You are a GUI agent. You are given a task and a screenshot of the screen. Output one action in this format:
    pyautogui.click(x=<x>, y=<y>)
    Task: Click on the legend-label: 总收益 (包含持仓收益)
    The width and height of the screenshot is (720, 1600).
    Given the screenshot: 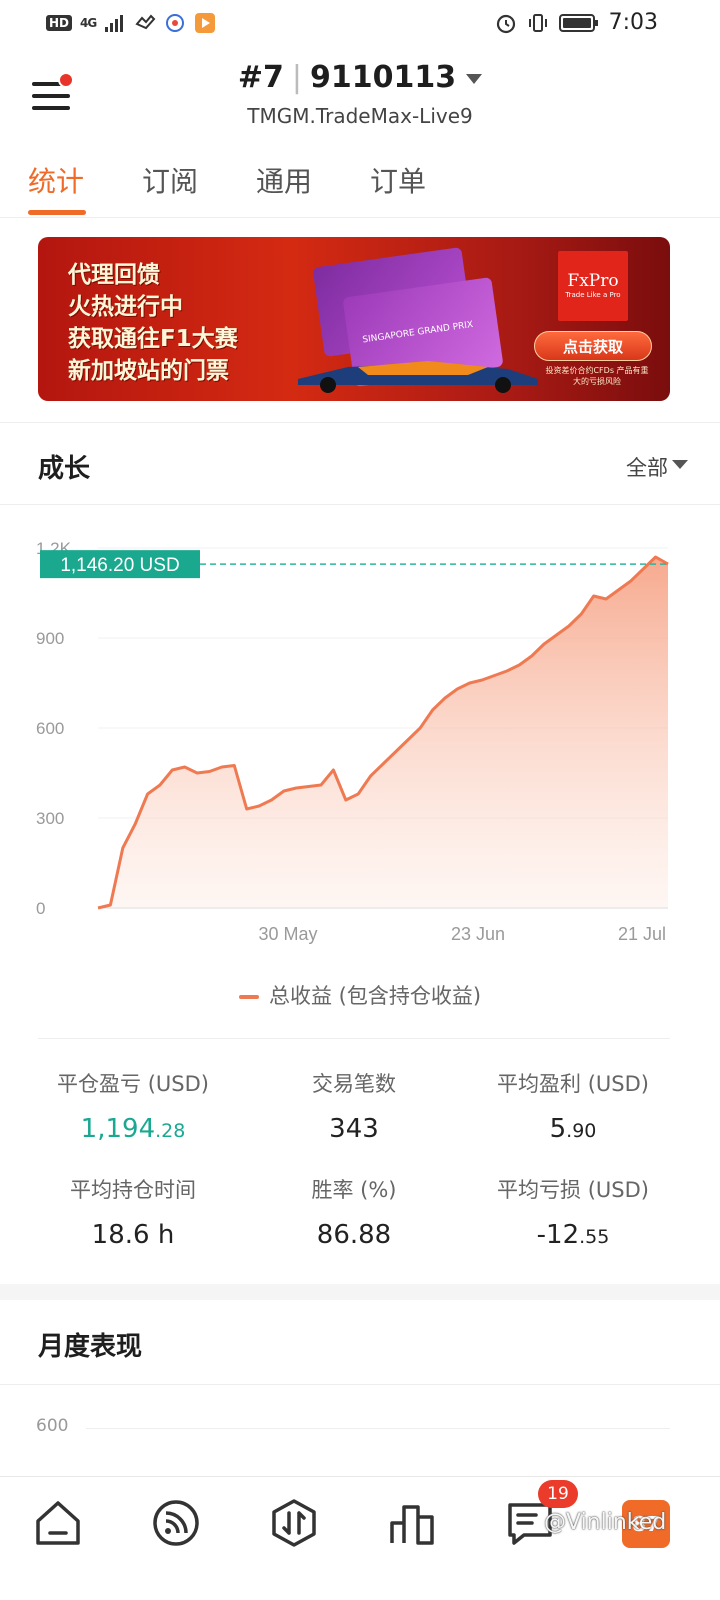 What is the action you would take?
    pyautogui.click(x=375, y=996)
    